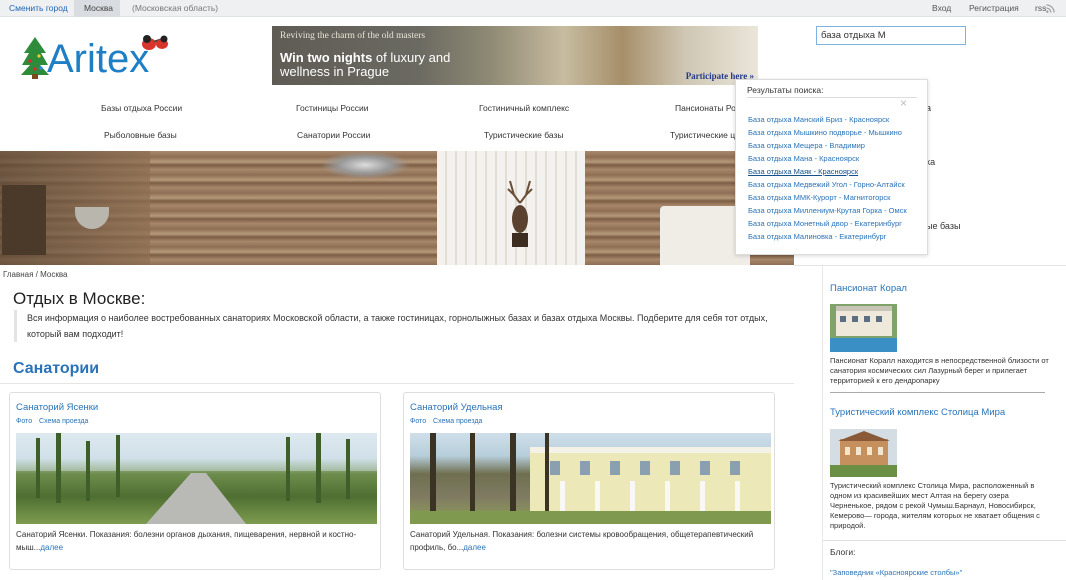 The image size is (1066, 580). What do you see at coordinates (1050, 8) in the screenshot?
I see `rss-icon` at bounding box center [1050, 8].